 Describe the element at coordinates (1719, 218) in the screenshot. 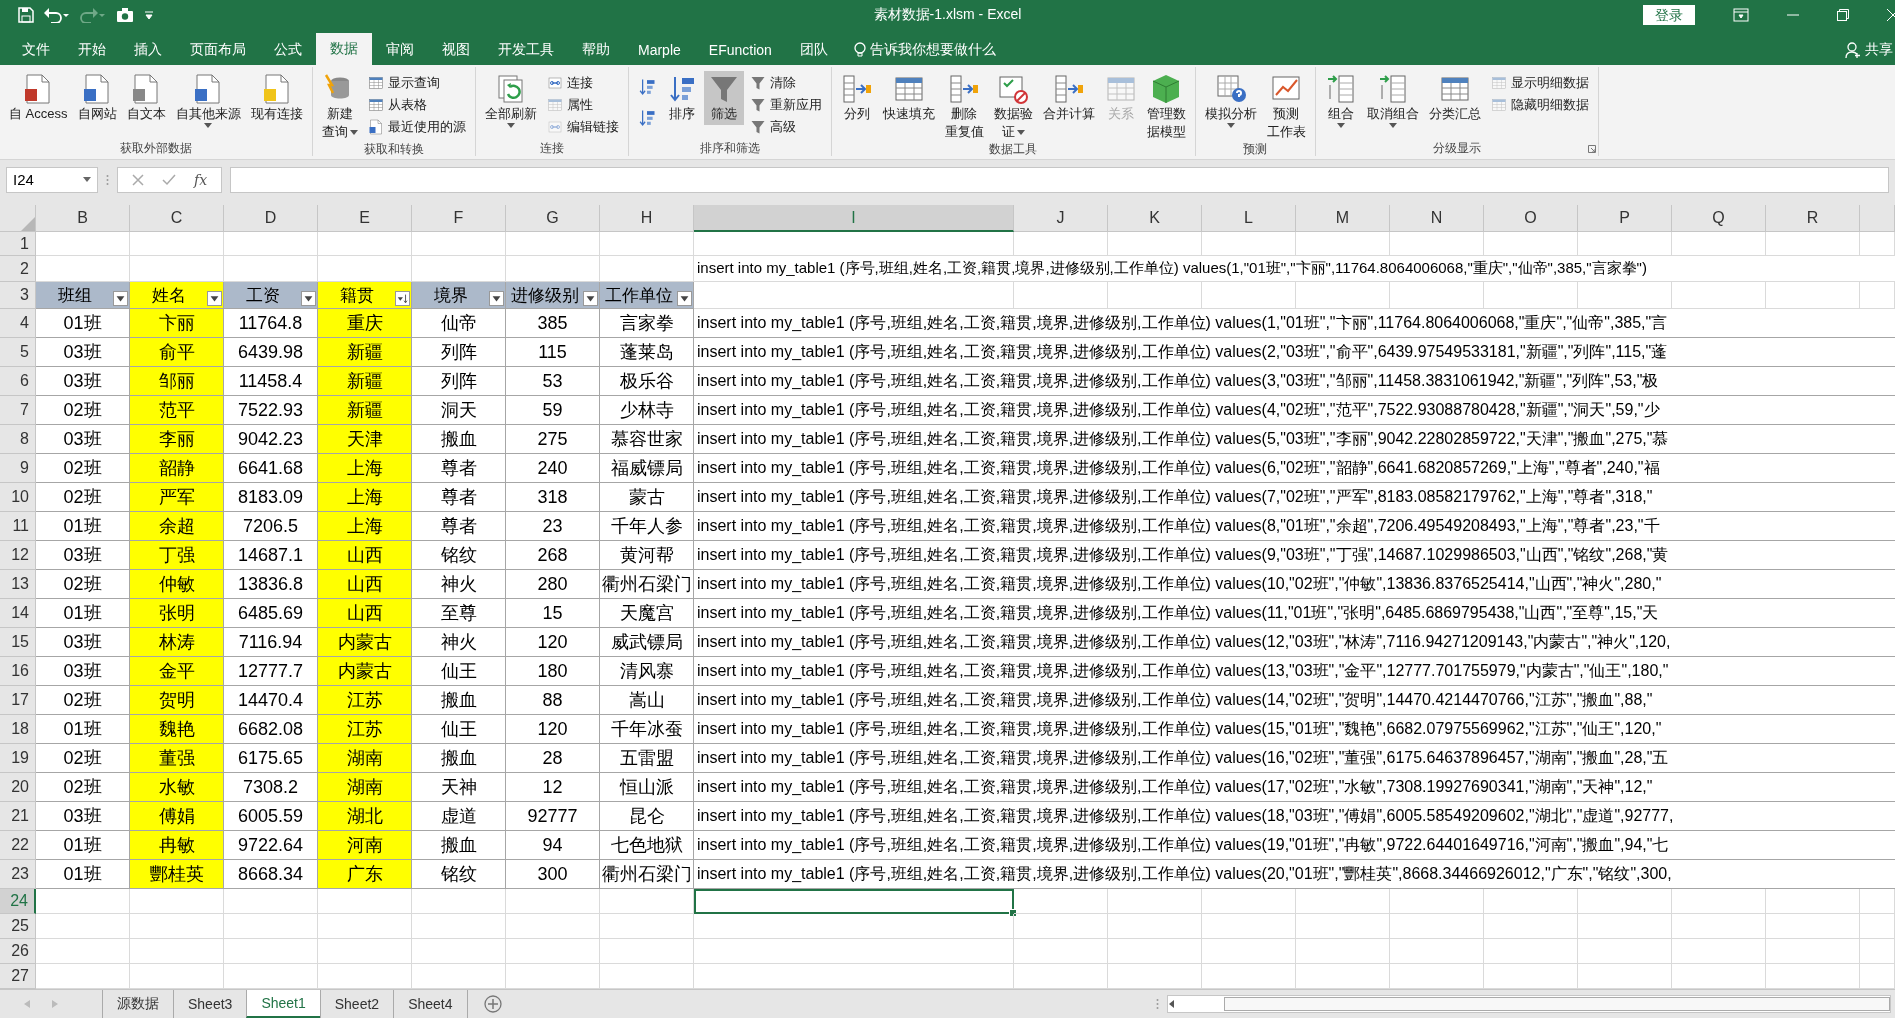

I see `column-header: Q` at that location.